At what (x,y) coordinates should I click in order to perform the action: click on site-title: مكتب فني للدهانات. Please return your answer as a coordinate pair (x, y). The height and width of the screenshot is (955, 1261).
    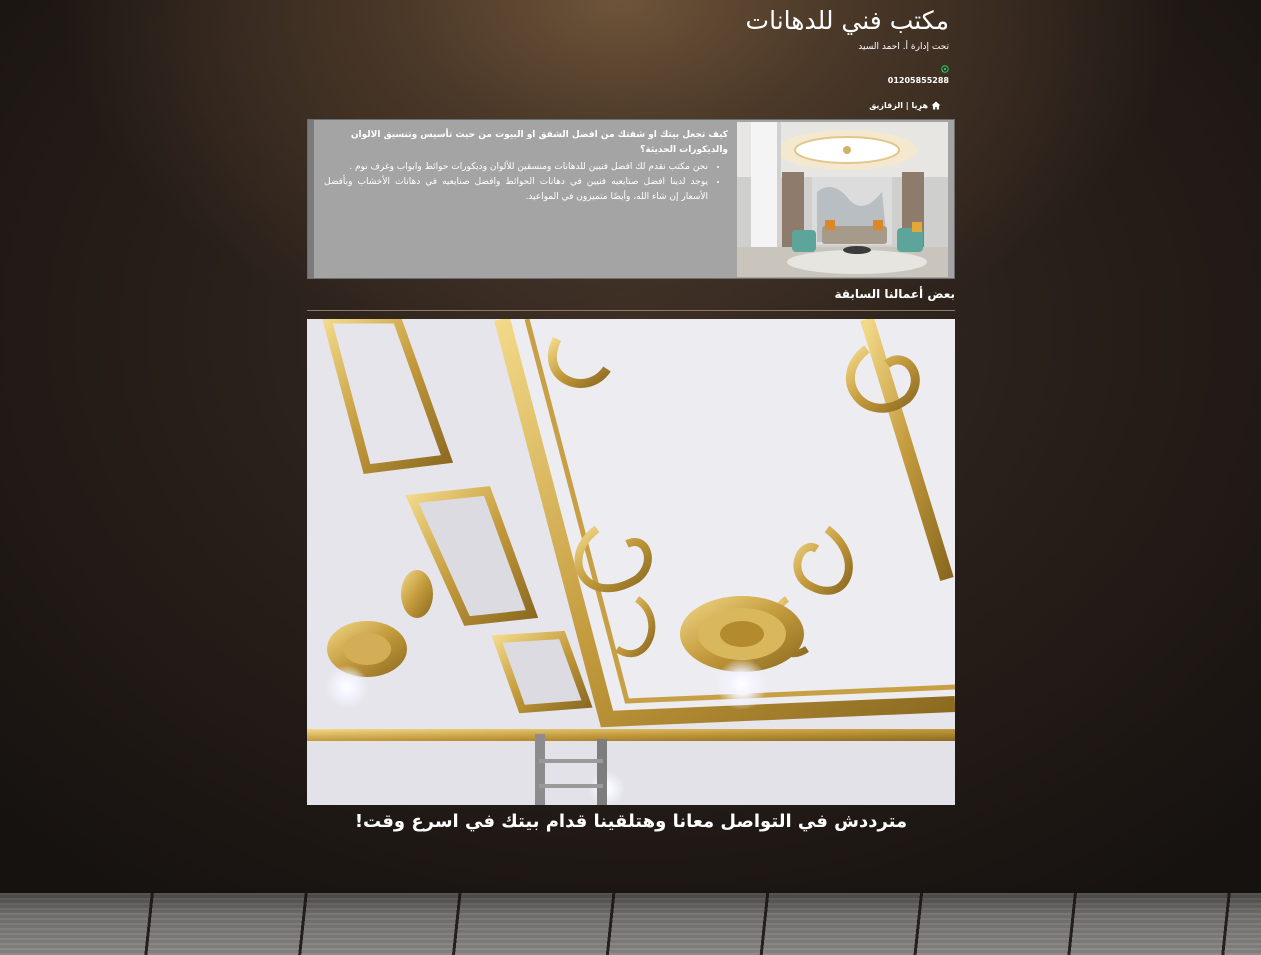
    Looking at the image, I should click on (847, 20).